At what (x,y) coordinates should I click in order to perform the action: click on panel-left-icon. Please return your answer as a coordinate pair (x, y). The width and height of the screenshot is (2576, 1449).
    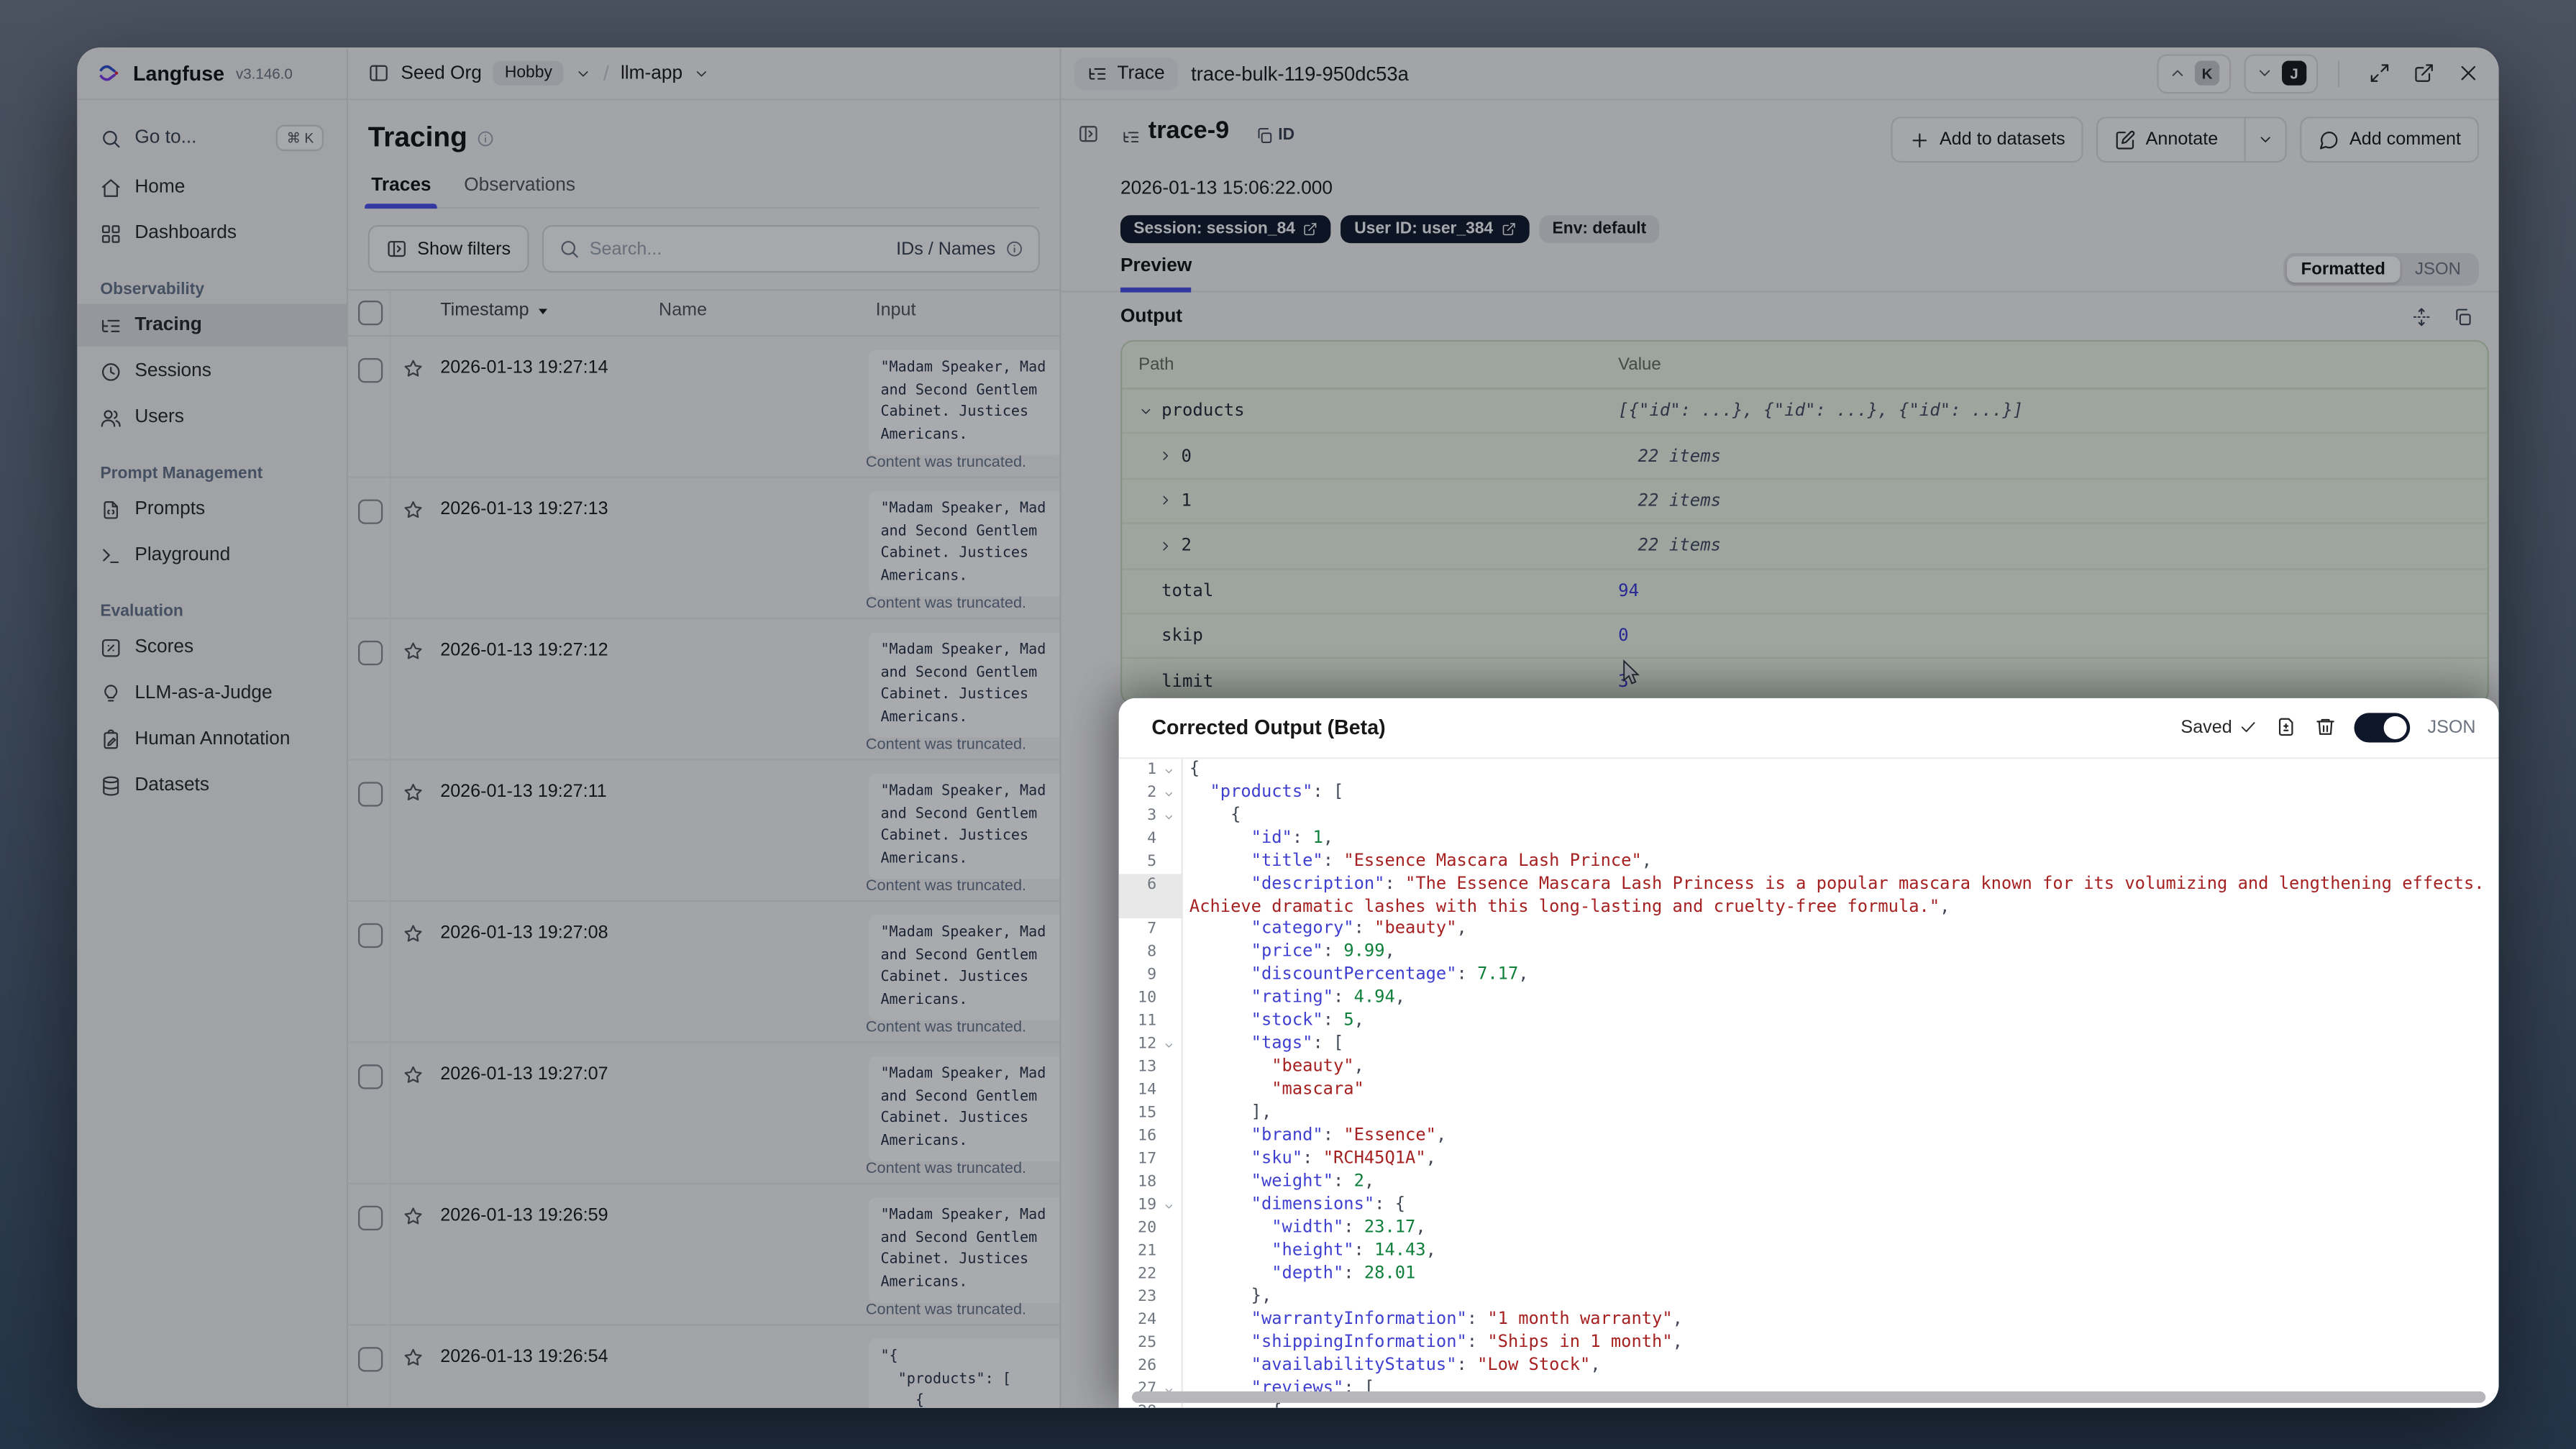
    Looking at the image, I should click on (379, 73).